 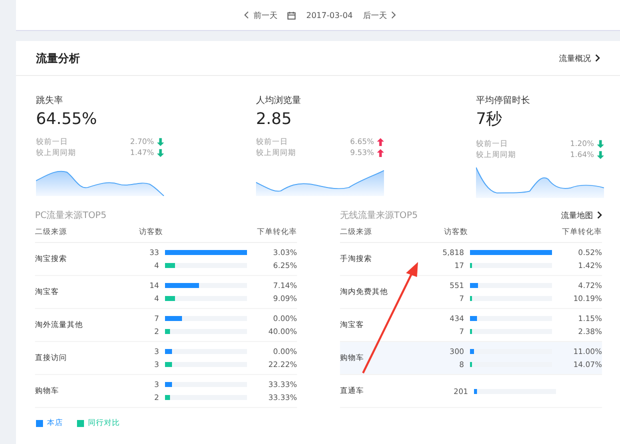 I want to click on metric-value: 64.55%, so click(x=67, y=118).